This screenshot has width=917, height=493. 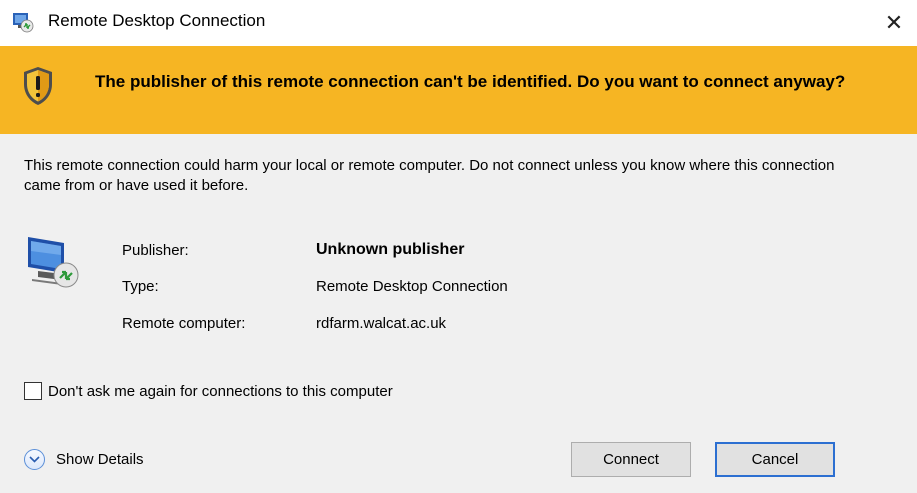 What do you see at coordinates (33, 391) in the screenshot?
I see `dont-ask-again-checkbox` at bounding box center [33, 391].